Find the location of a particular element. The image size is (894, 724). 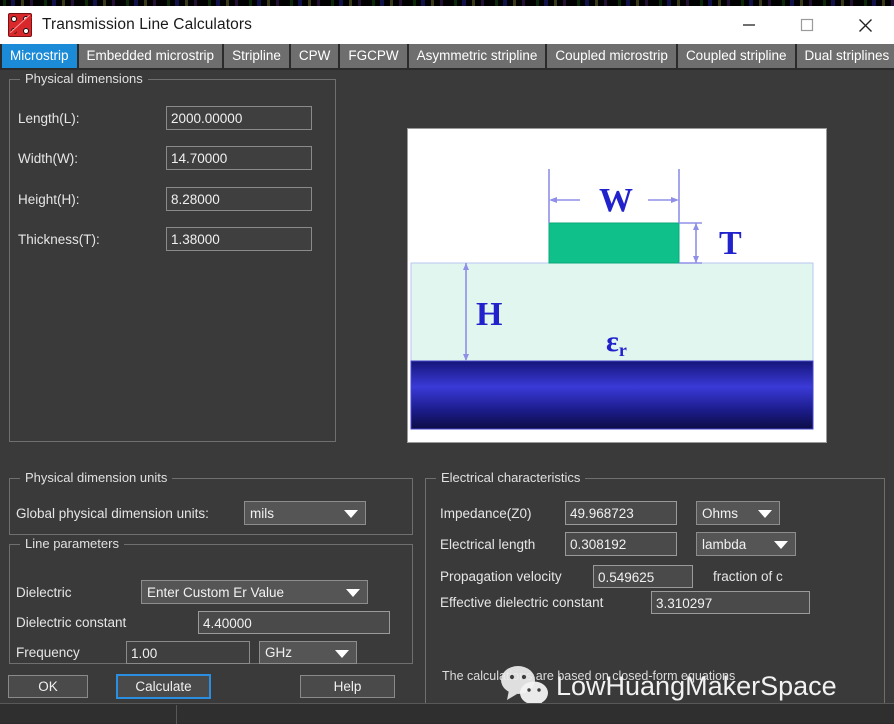

row-thickness: Thickness(T): 1.38000 is located at coordinates (173, 239).